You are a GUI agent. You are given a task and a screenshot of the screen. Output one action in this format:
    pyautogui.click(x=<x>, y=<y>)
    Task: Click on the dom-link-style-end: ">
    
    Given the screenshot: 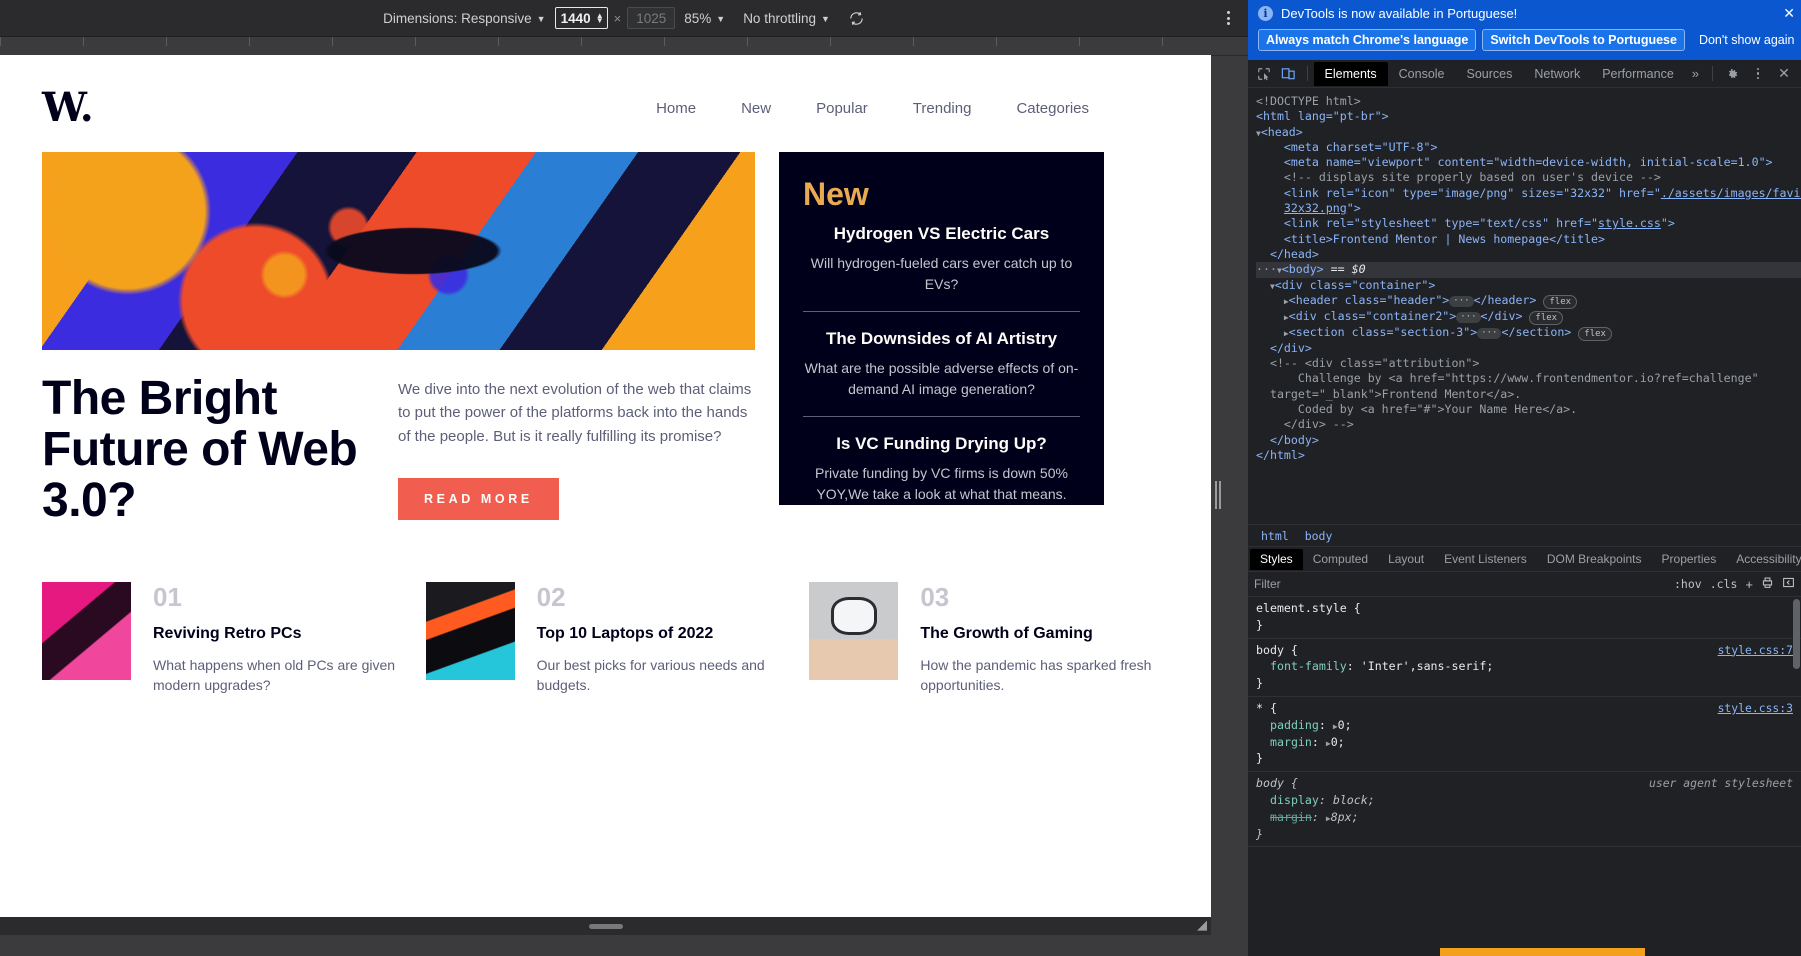 What is the action you would take?
    pyautogui.click(x=1667, y=223)
    